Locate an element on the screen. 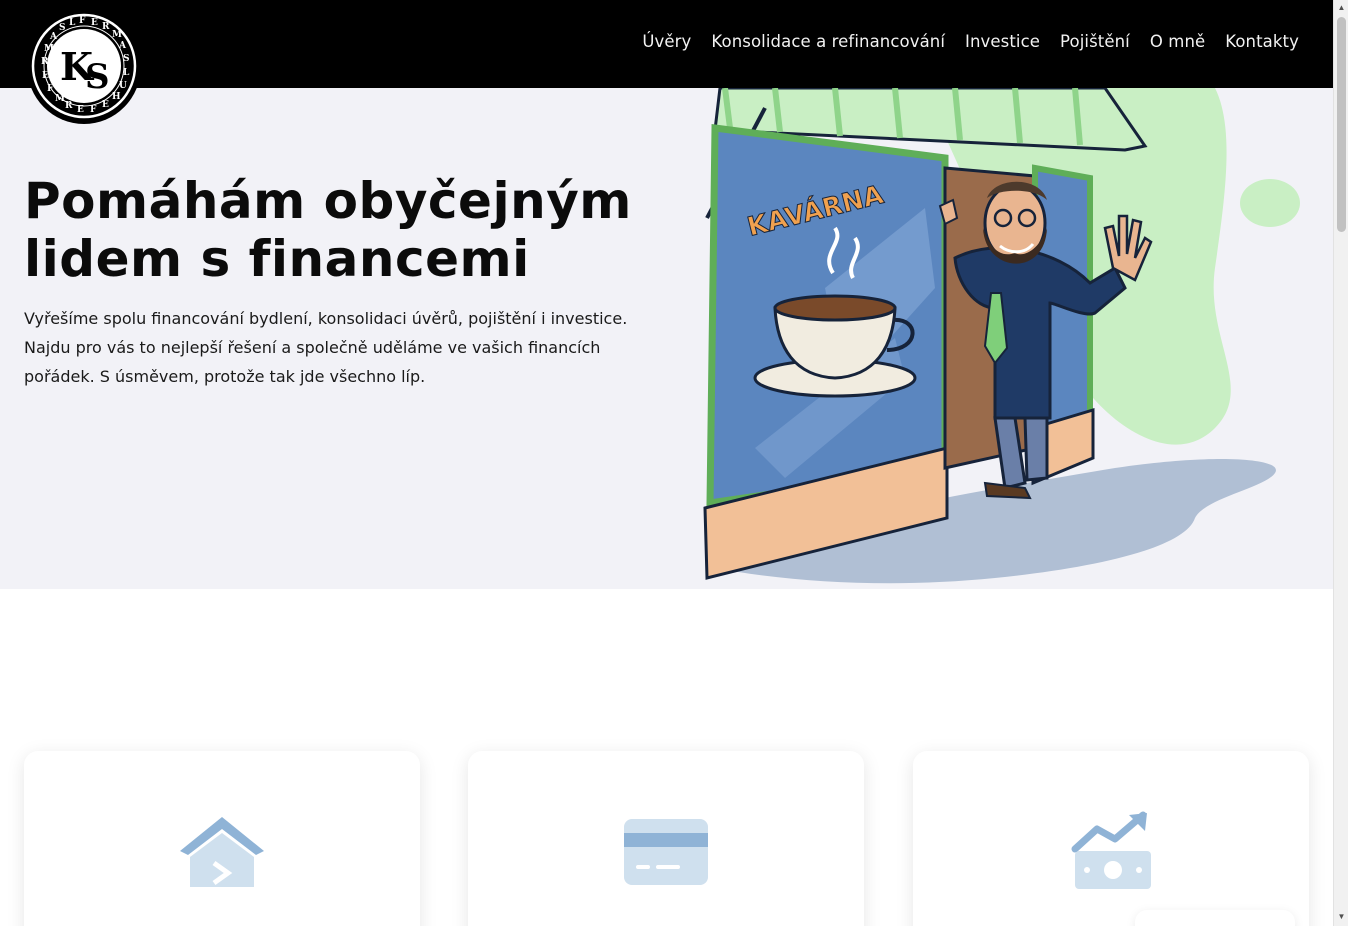  svg-text: H is located at coordinates (116, 97).